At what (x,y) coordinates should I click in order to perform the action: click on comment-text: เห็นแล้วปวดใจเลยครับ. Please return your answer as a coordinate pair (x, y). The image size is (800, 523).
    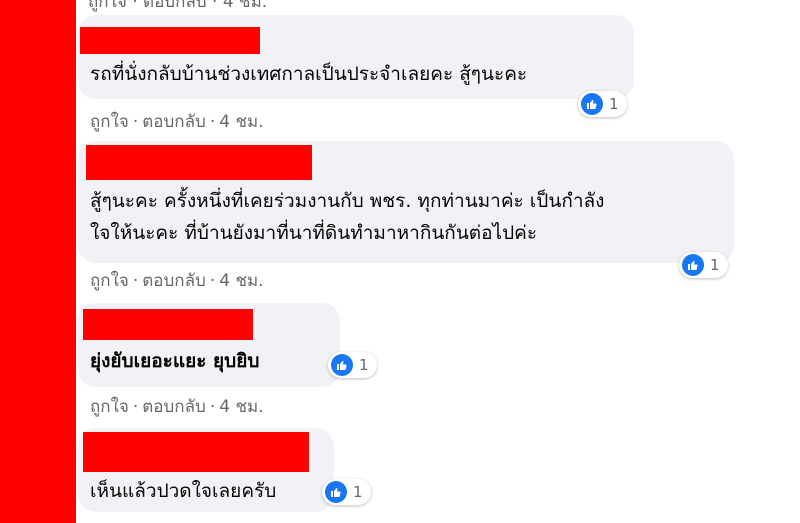
    Looking at the image, I should click on (183, 491).